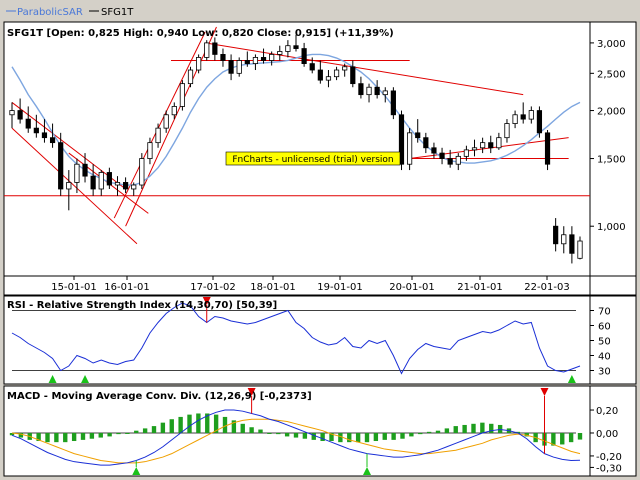  What do you see at coordinates (339, 287) in the screenshot?
I see `date-tick-label: 19-01-01` at bounding box center [339, 287].